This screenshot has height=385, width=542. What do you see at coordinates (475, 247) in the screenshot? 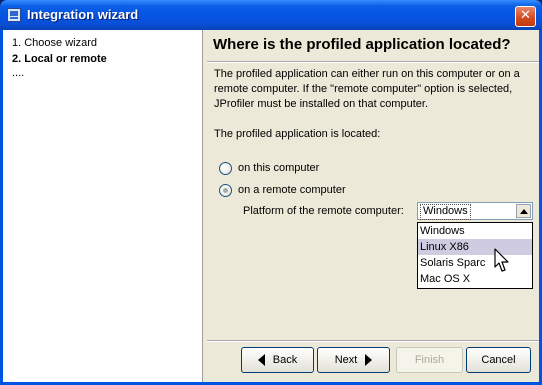
I see `platform-option-linux-x86: Linux X86` at bounding box center [475, 247].